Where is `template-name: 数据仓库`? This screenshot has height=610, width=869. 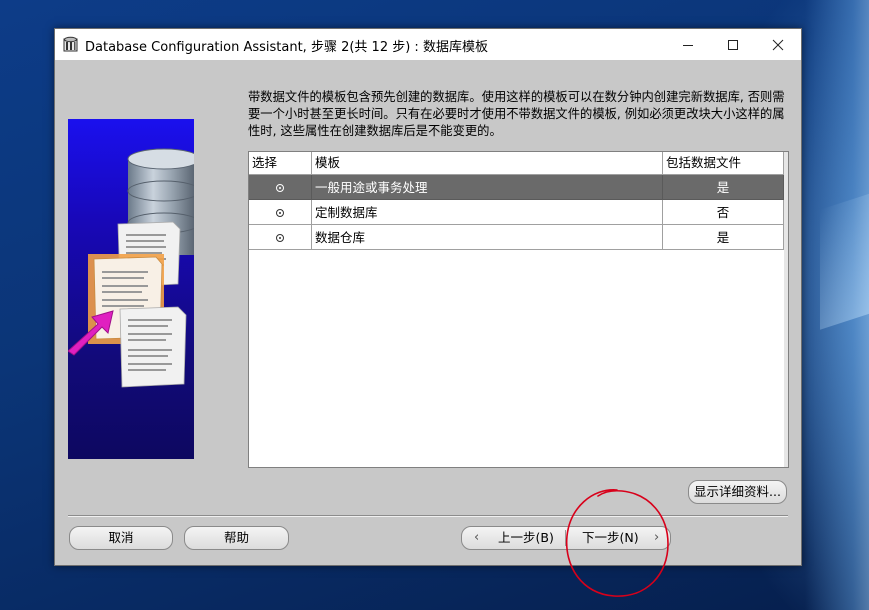 template-name: 数据仓库 is located at coordinates (487, 237).